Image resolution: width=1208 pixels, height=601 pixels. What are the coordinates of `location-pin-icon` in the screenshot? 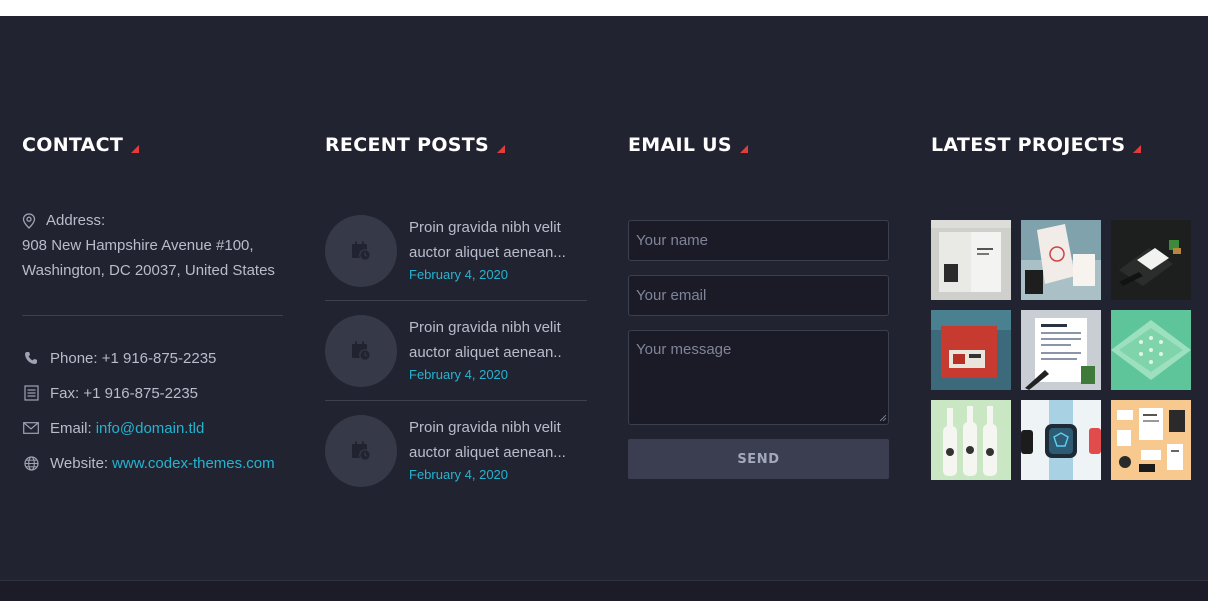 It's located at (29, 220).